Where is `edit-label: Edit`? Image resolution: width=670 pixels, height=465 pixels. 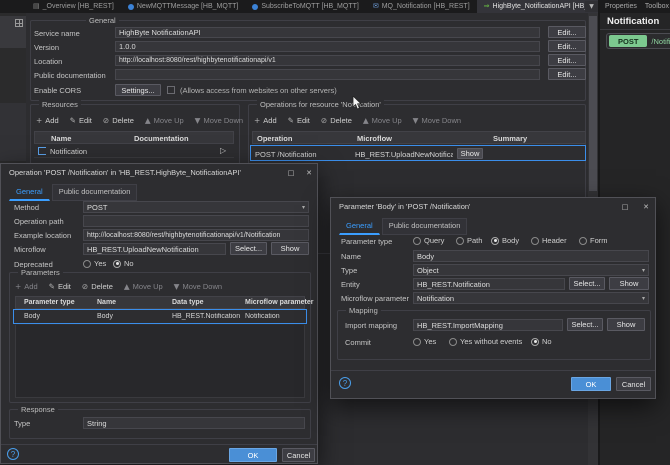
edit-label: Edit is located at coordinates (303, 120).